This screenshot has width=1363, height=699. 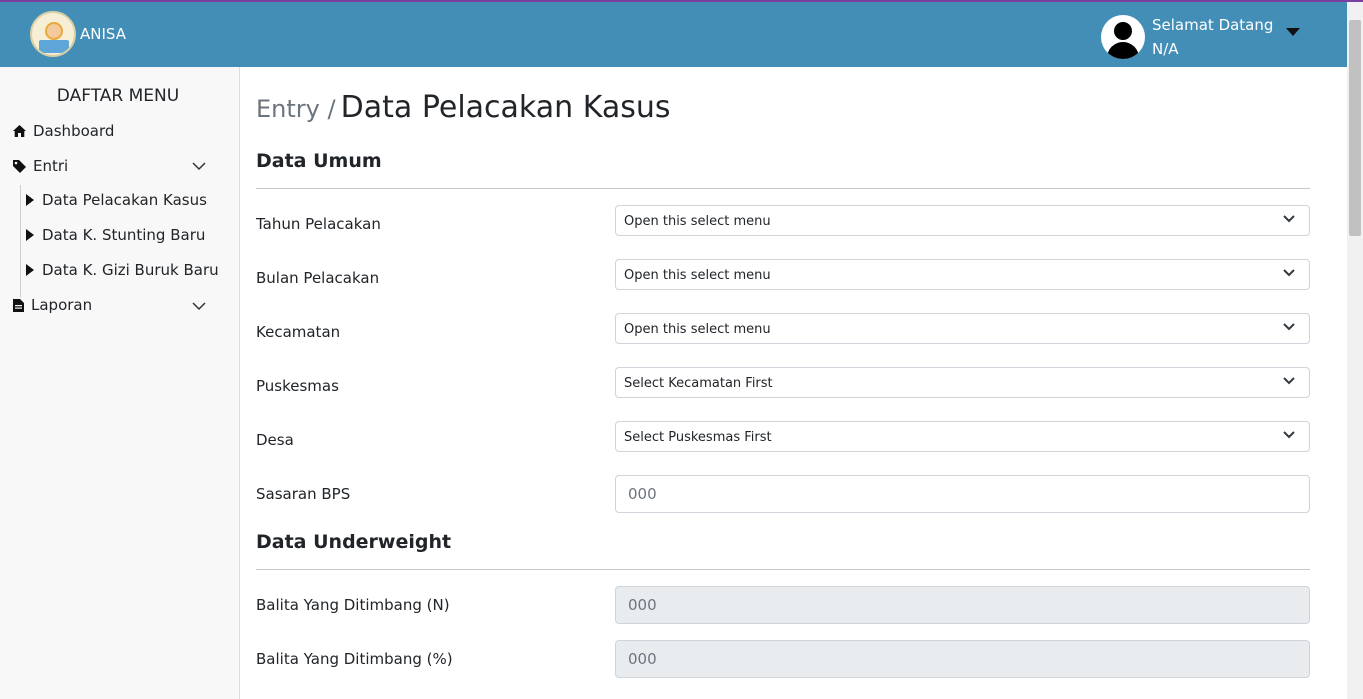 What do you see at coordinates (124, 200) in the screenshot?
I see `sidebar-subitem-label: Data Pelacakan Kasus` at bounding box center [124, 200].